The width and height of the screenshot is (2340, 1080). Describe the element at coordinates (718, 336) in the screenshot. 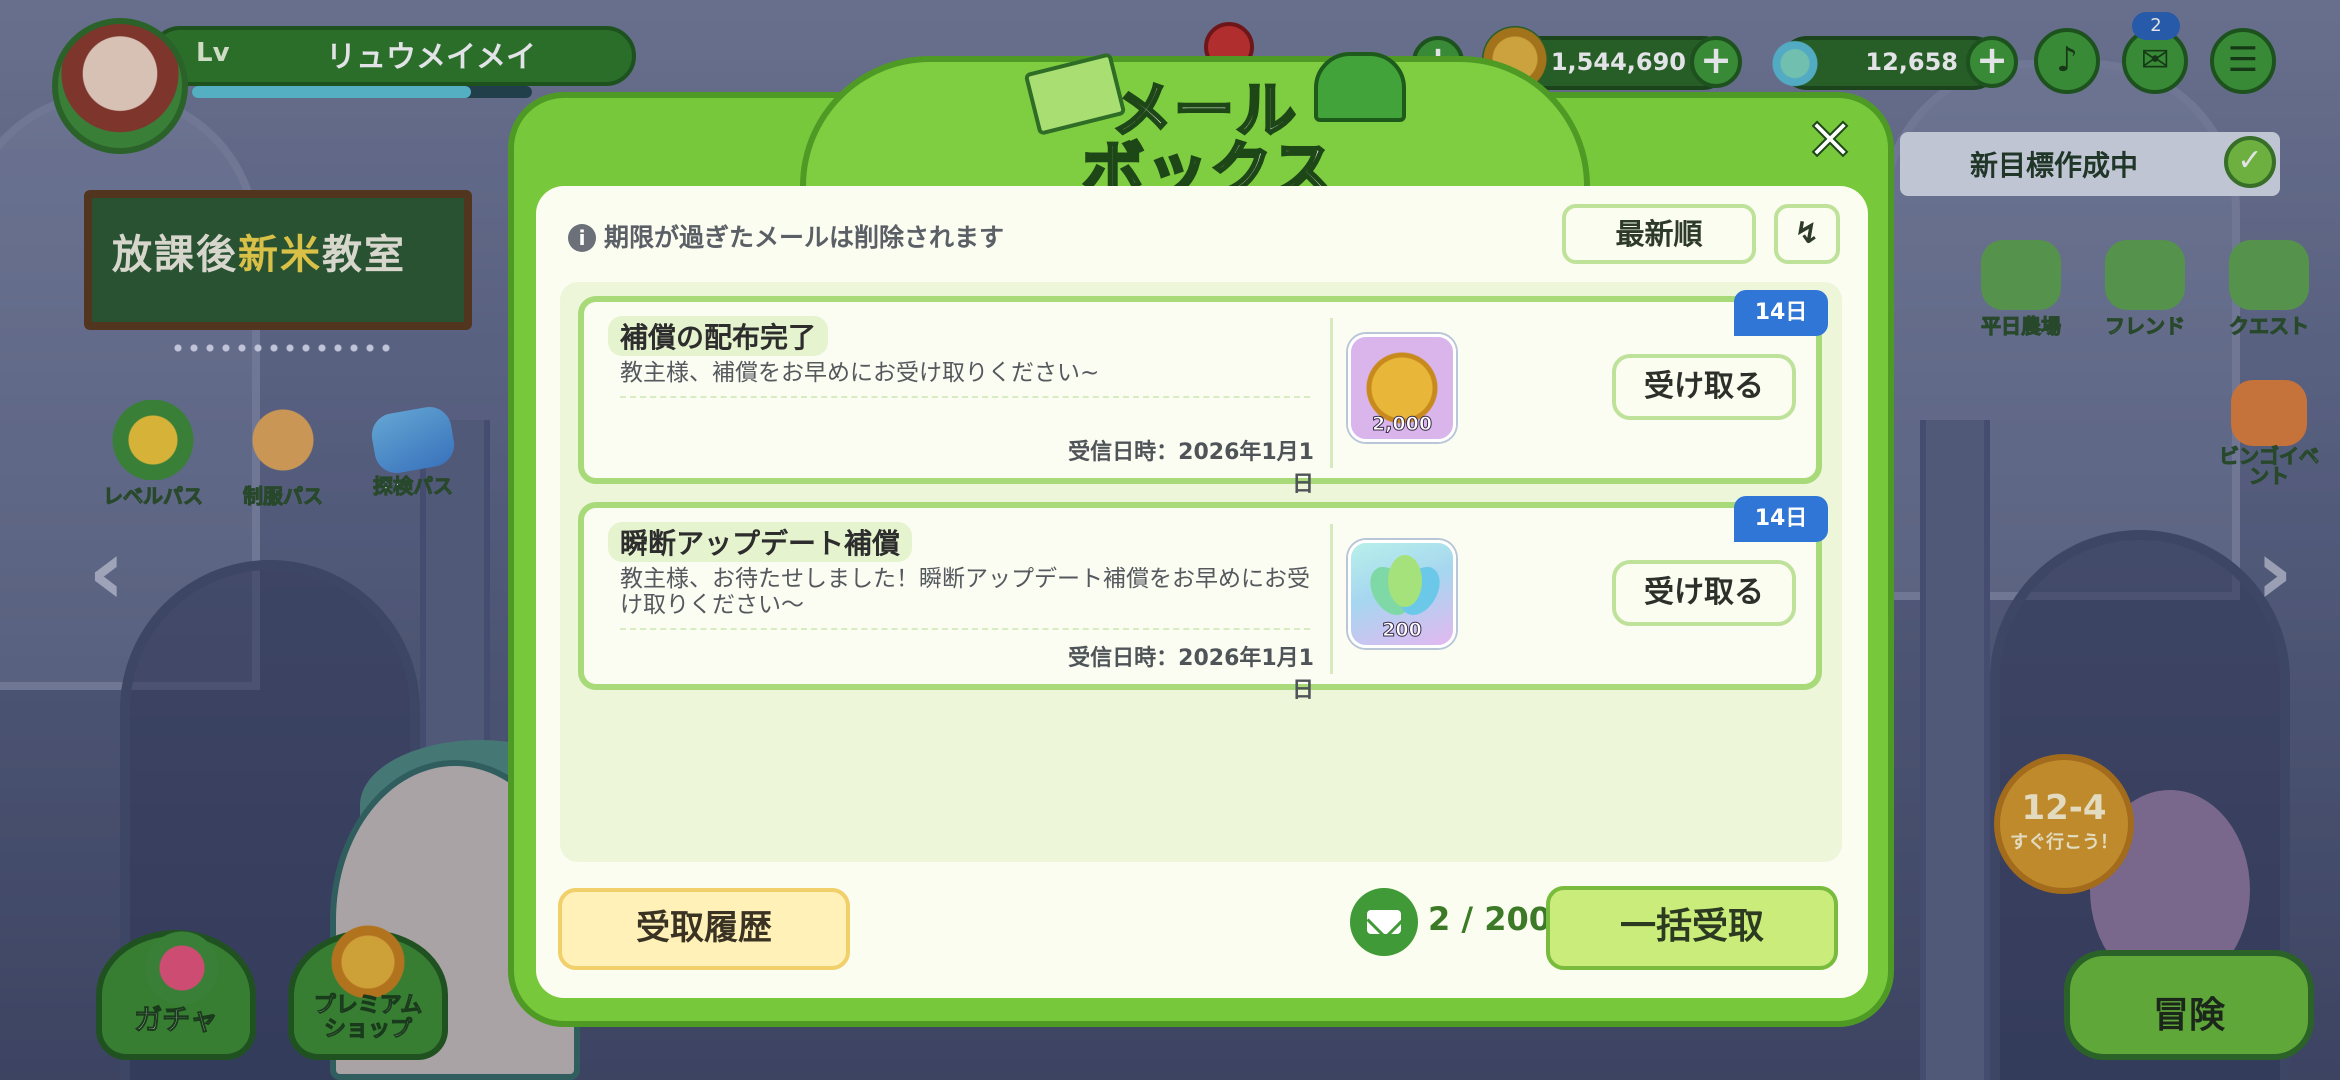

I see `mail-title: 補償の配布完了` at that location.